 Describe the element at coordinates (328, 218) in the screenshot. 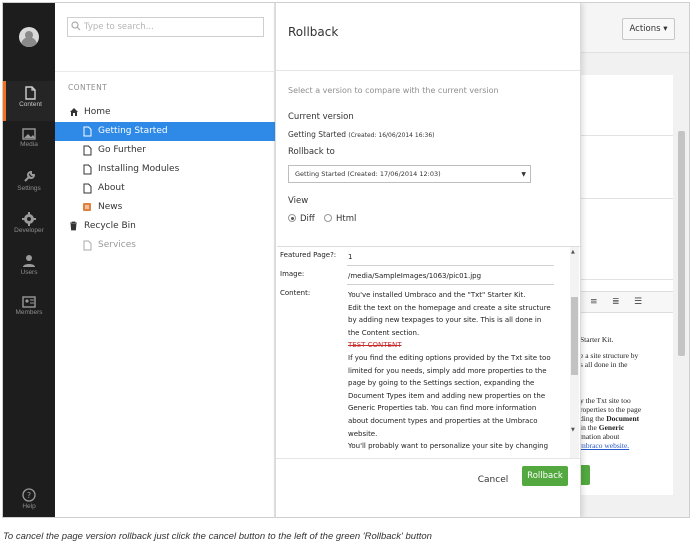

I see `radio-icon` at that location.